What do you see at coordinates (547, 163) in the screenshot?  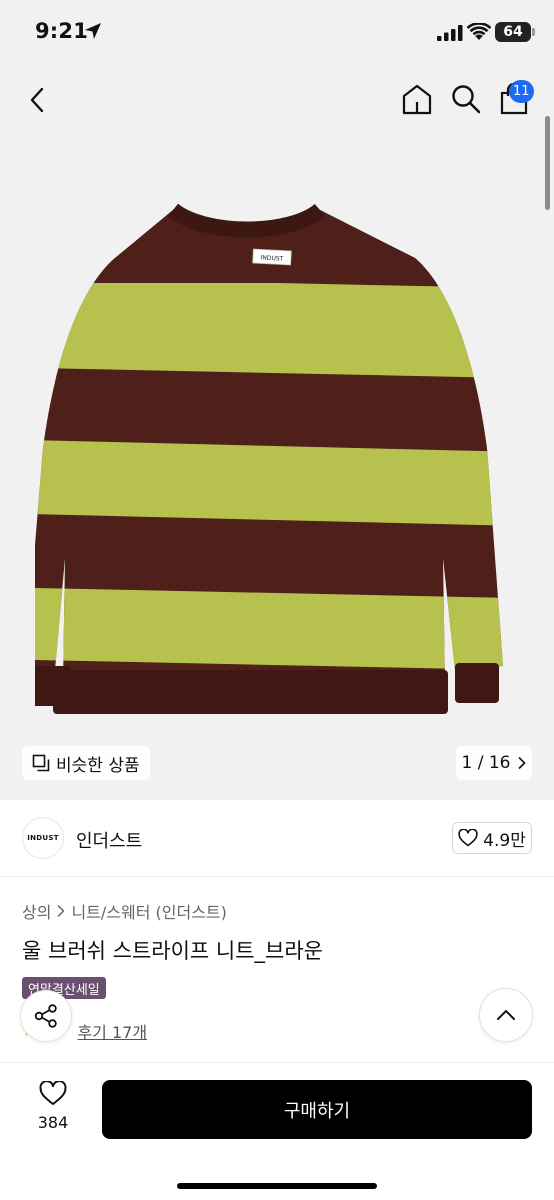 I see `scroll-indicator` at bounding box center [547, 163].